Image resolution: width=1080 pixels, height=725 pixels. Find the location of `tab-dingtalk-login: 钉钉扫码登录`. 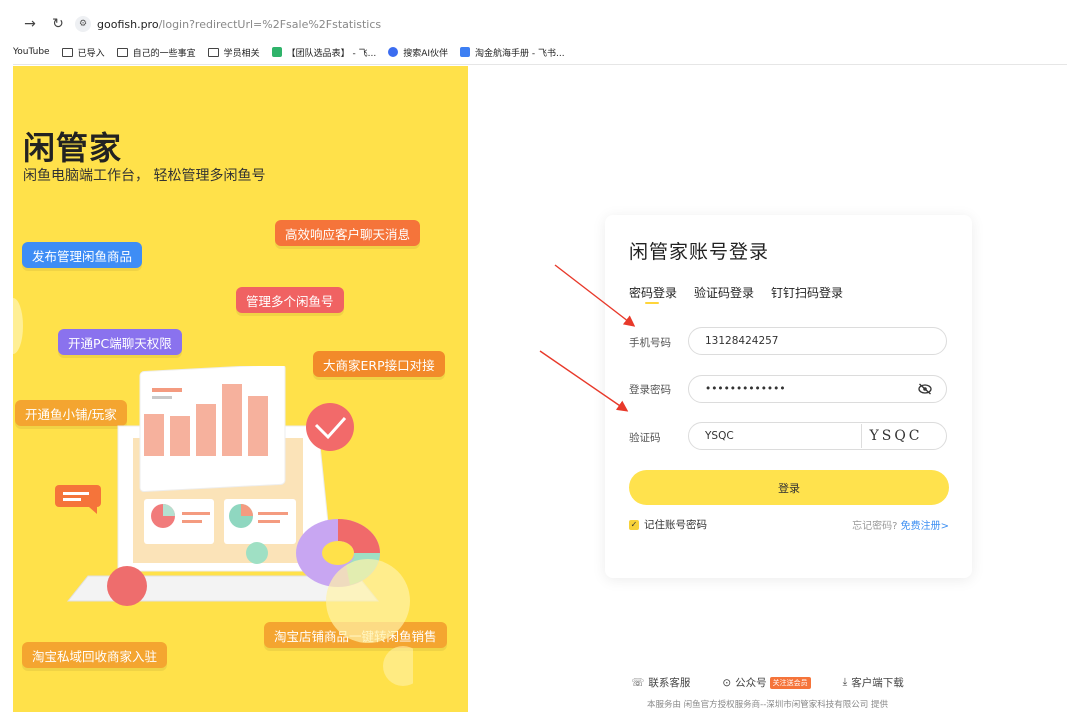

tab-dingtalk-login: 钉钉扫码登录 is located at coordinates (807, 292).